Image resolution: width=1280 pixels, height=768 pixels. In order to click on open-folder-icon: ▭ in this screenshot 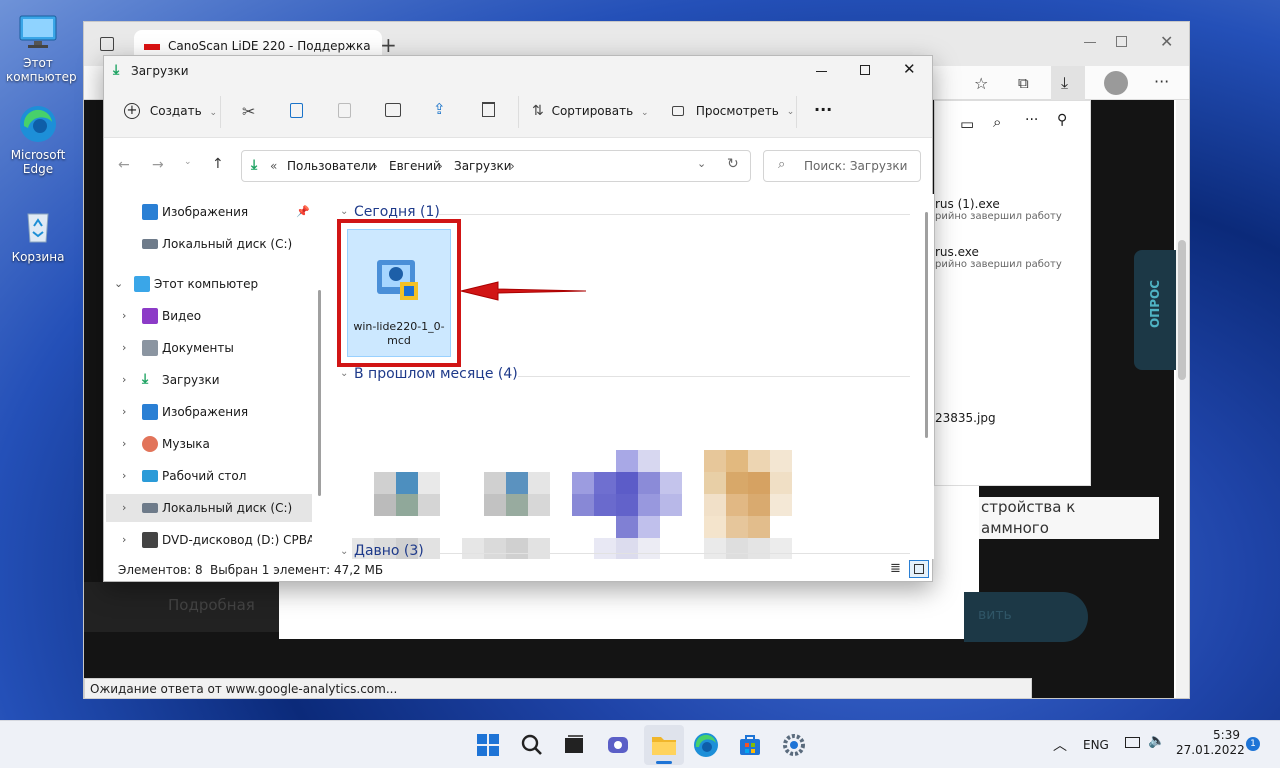, I will do `click(967, 124)`.